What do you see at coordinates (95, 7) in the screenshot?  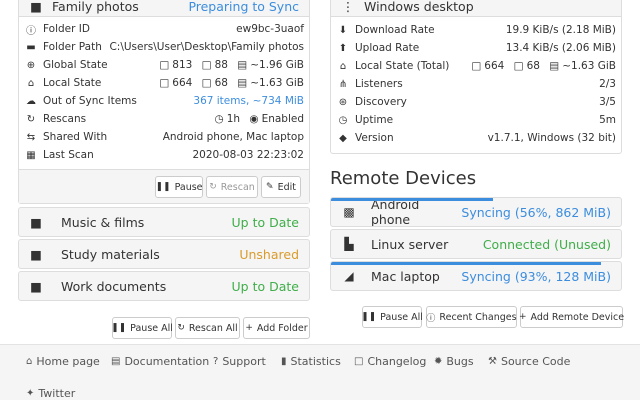 I see `folder-title: Family photos` at bounding box center [95, 7].